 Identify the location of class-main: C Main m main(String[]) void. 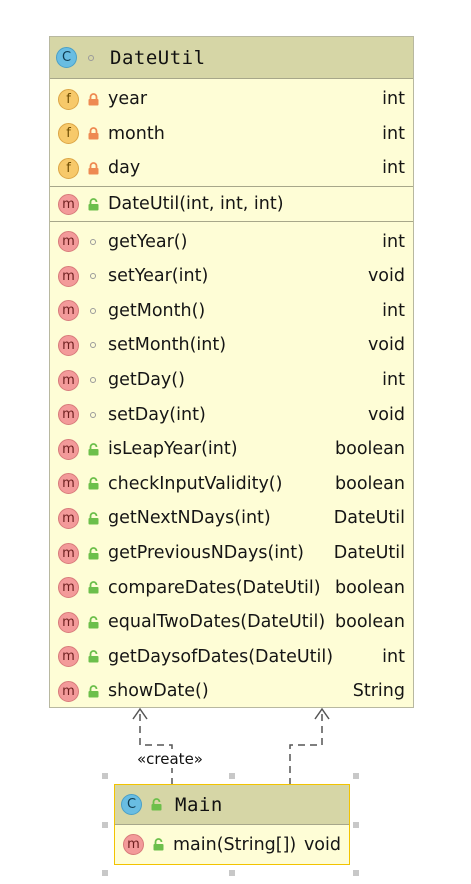
(232, 824).